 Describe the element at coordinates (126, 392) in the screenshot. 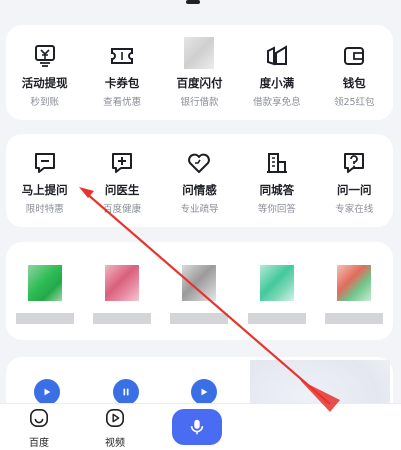

I see `pause-icon` at that location.